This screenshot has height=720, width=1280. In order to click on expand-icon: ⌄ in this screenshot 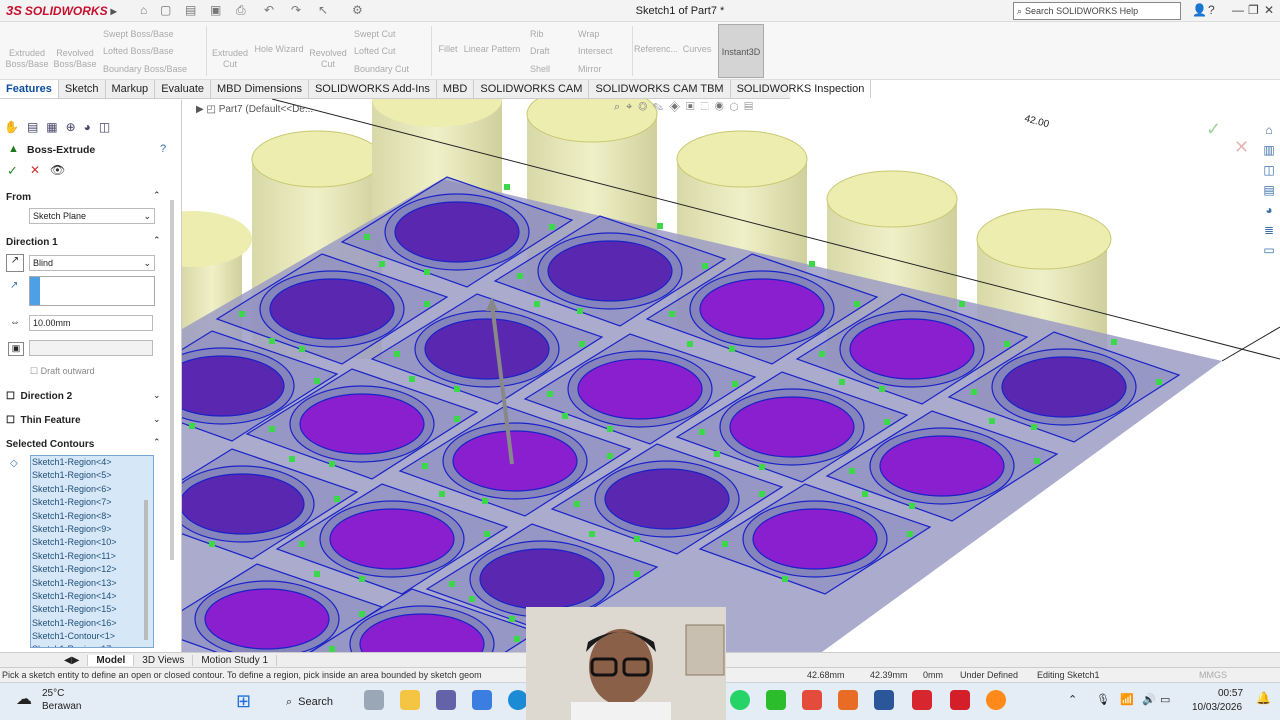, I will do `click(157, 419)`.